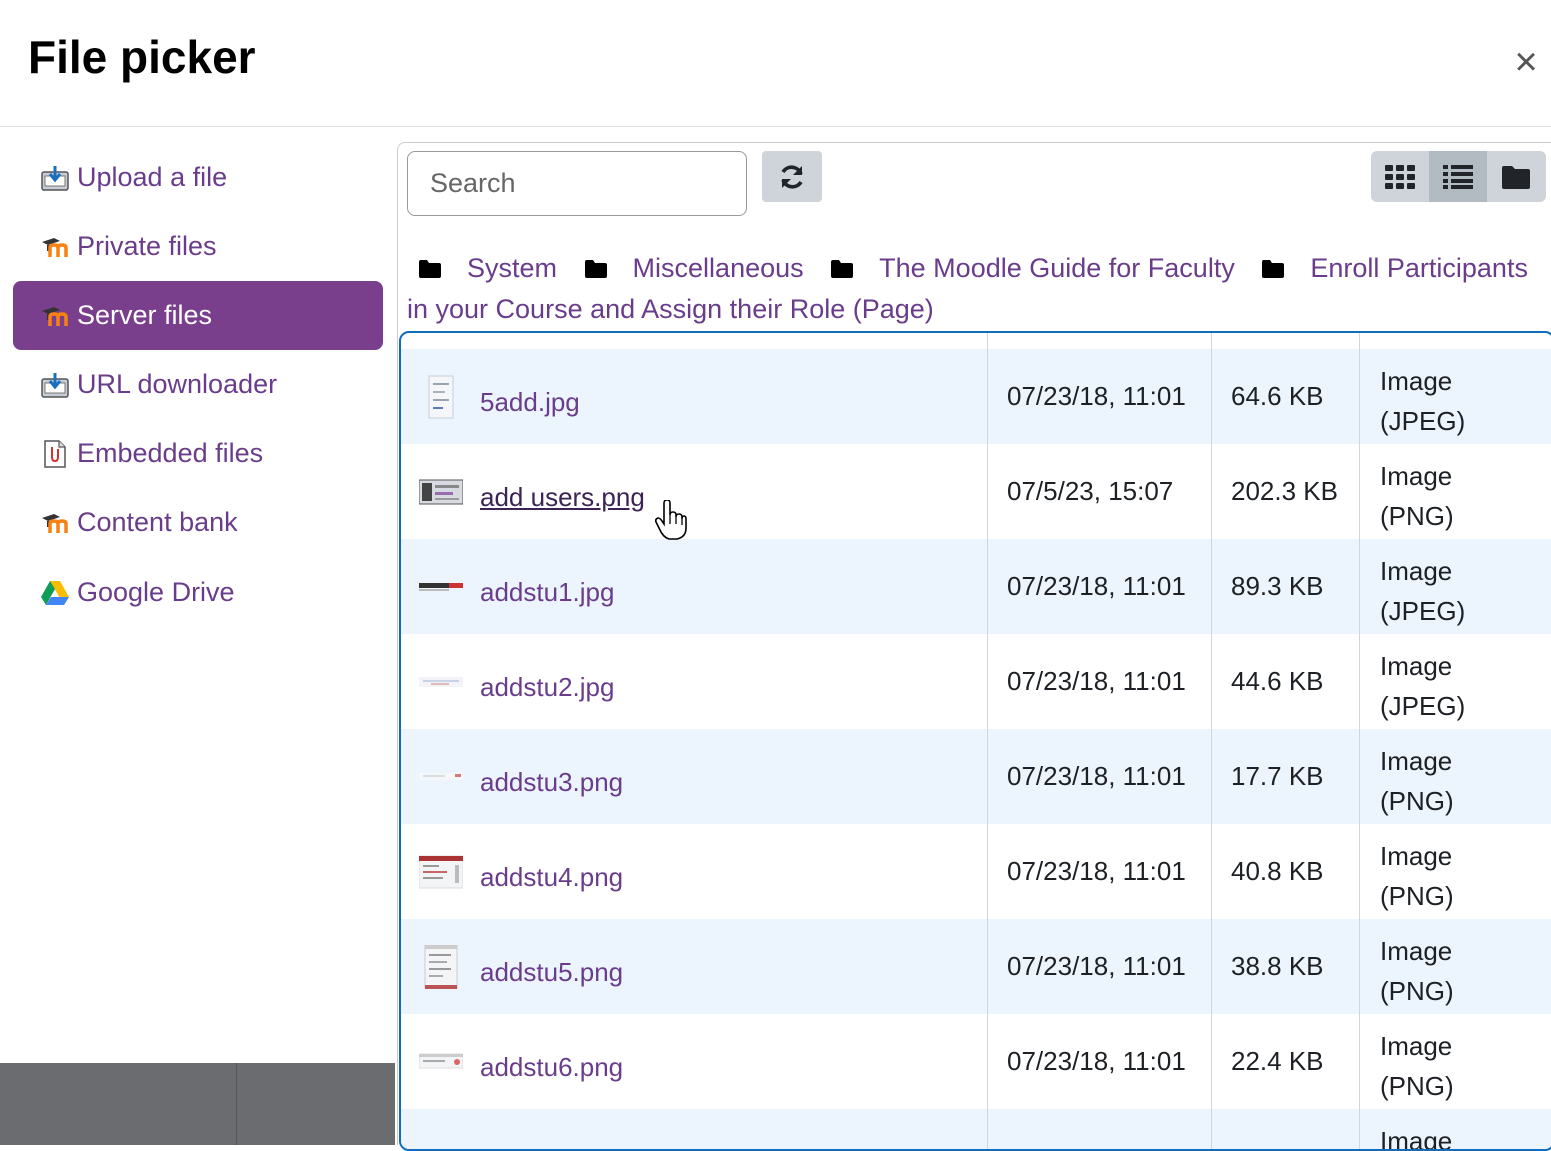 The image size is (1551, 1151). What do you see at coordinates (1284, 491) in the screenshot?
I see `file-size: 202.3 KB` at bounding box center [1284, 491].